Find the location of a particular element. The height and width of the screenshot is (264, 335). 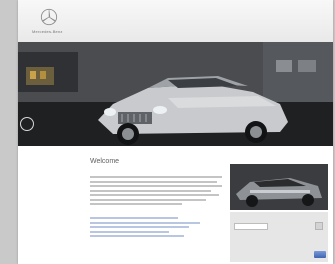

dropdown-icon is located at coordinates (319, 226).